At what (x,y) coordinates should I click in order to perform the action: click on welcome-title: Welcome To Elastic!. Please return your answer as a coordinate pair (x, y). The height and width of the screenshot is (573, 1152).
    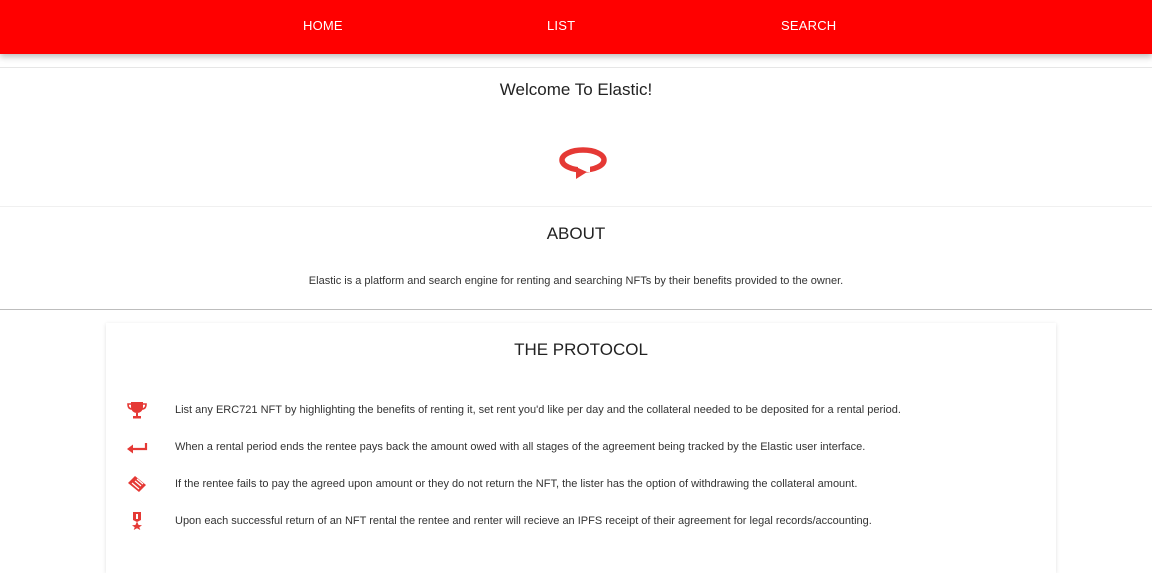
    Looking at the image, I should click on (576, 89).